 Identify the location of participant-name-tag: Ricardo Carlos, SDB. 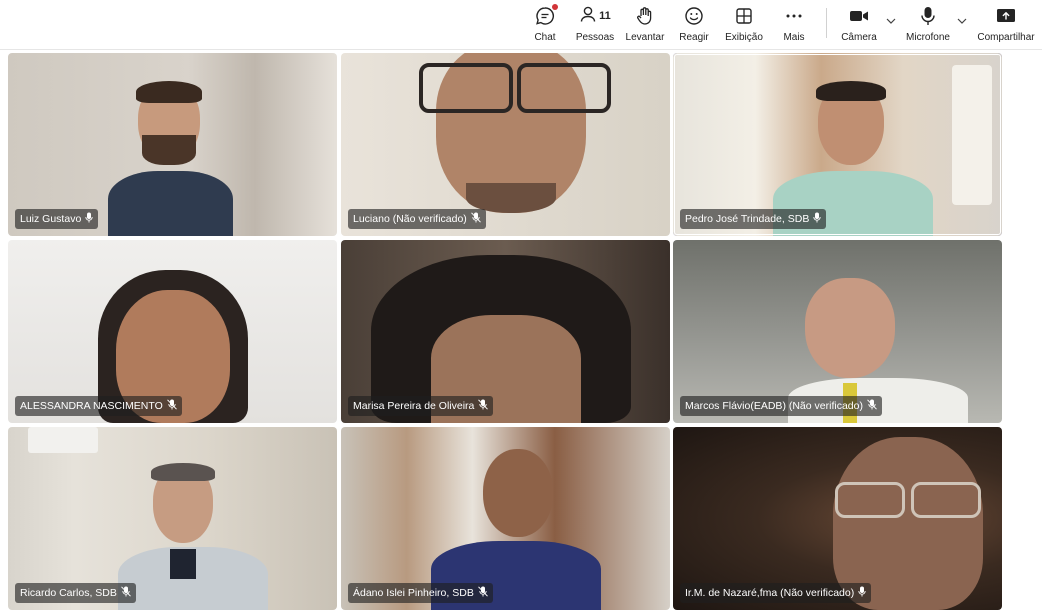
(75, 593).